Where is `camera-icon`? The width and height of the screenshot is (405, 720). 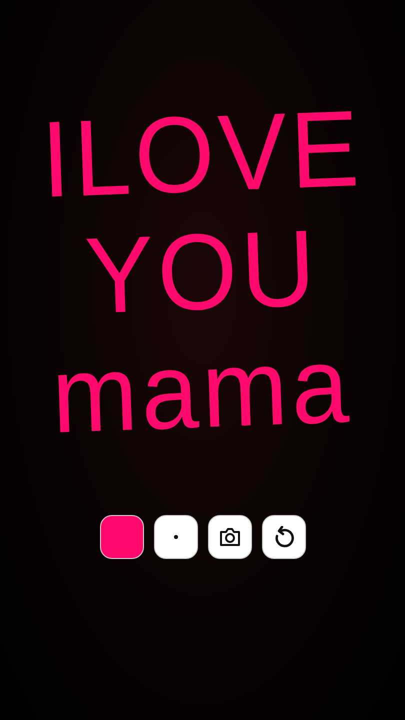
camera-icon is located at coordinates (229, 537).